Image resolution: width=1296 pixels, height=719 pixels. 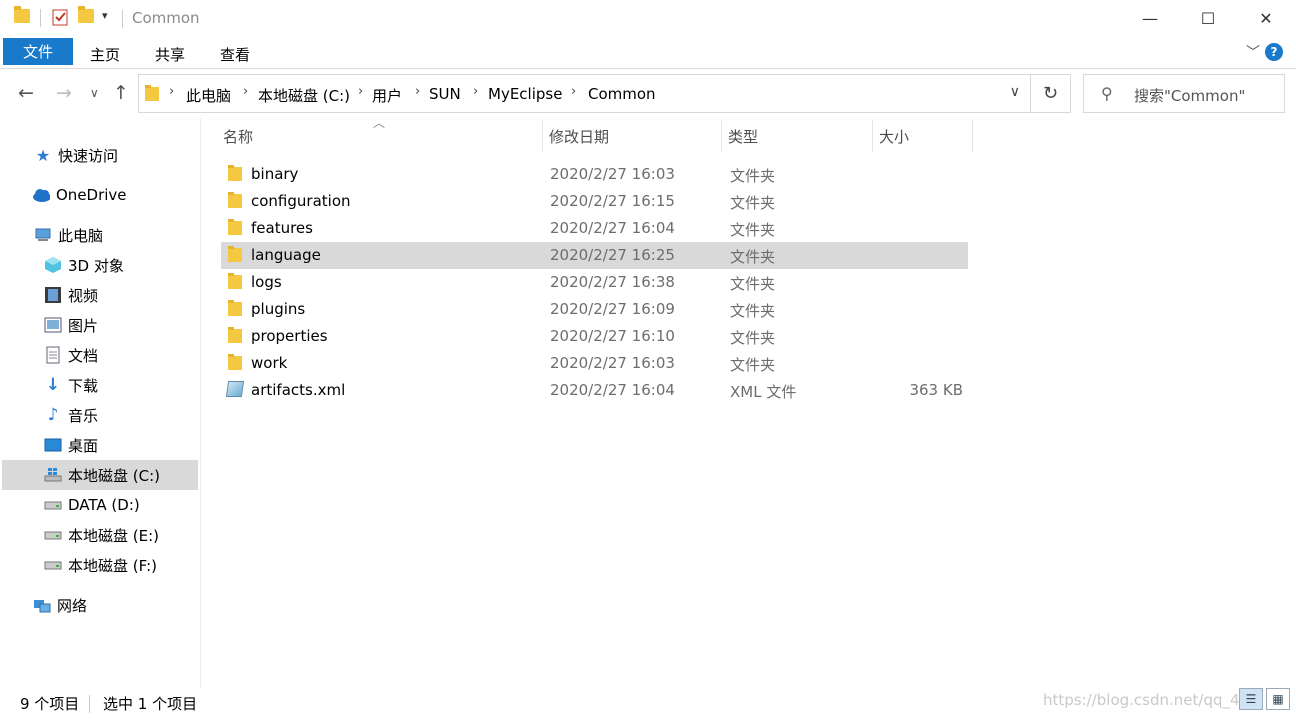 I want to click on file-date: 2020/2/27 16:15, so click(x=612, y=201).